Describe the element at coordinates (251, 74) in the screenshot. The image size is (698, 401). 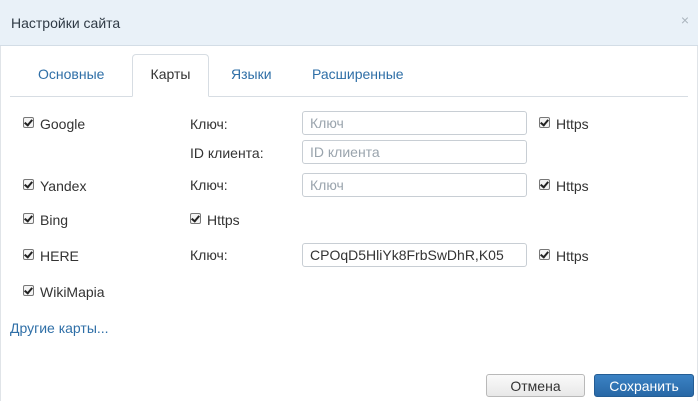
I see `tab-languages: Языки` at that location.